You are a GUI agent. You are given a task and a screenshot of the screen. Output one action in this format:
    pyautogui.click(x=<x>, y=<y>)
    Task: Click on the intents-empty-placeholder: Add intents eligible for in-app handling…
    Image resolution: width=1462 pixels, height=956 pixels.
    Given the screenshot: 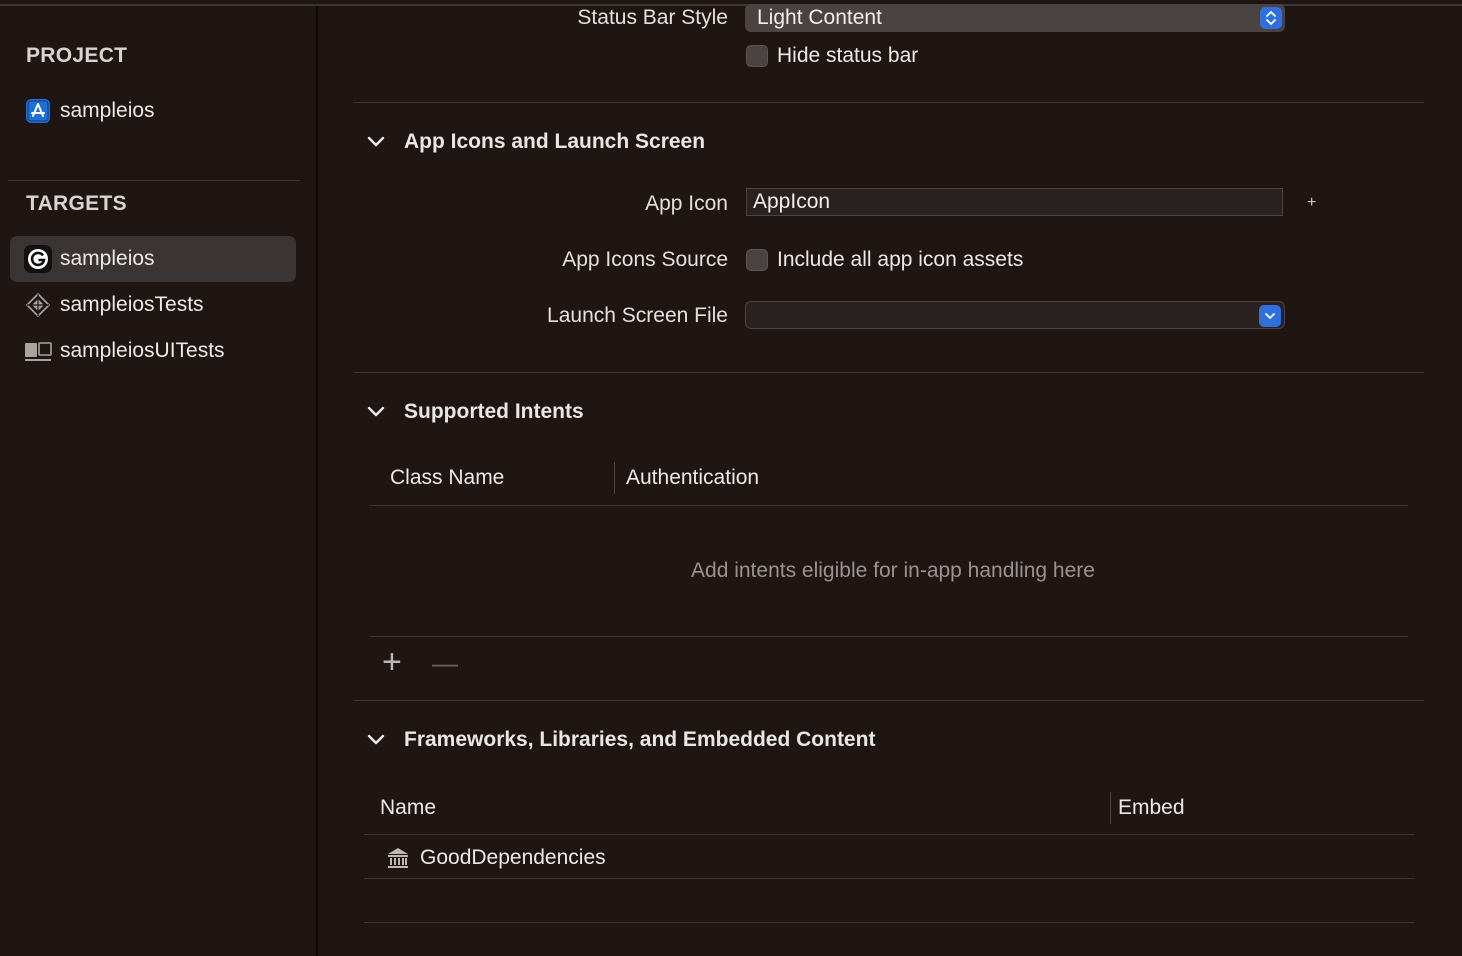 What is the action you would take?
    pyautogui.click(x=893, y=570)
    